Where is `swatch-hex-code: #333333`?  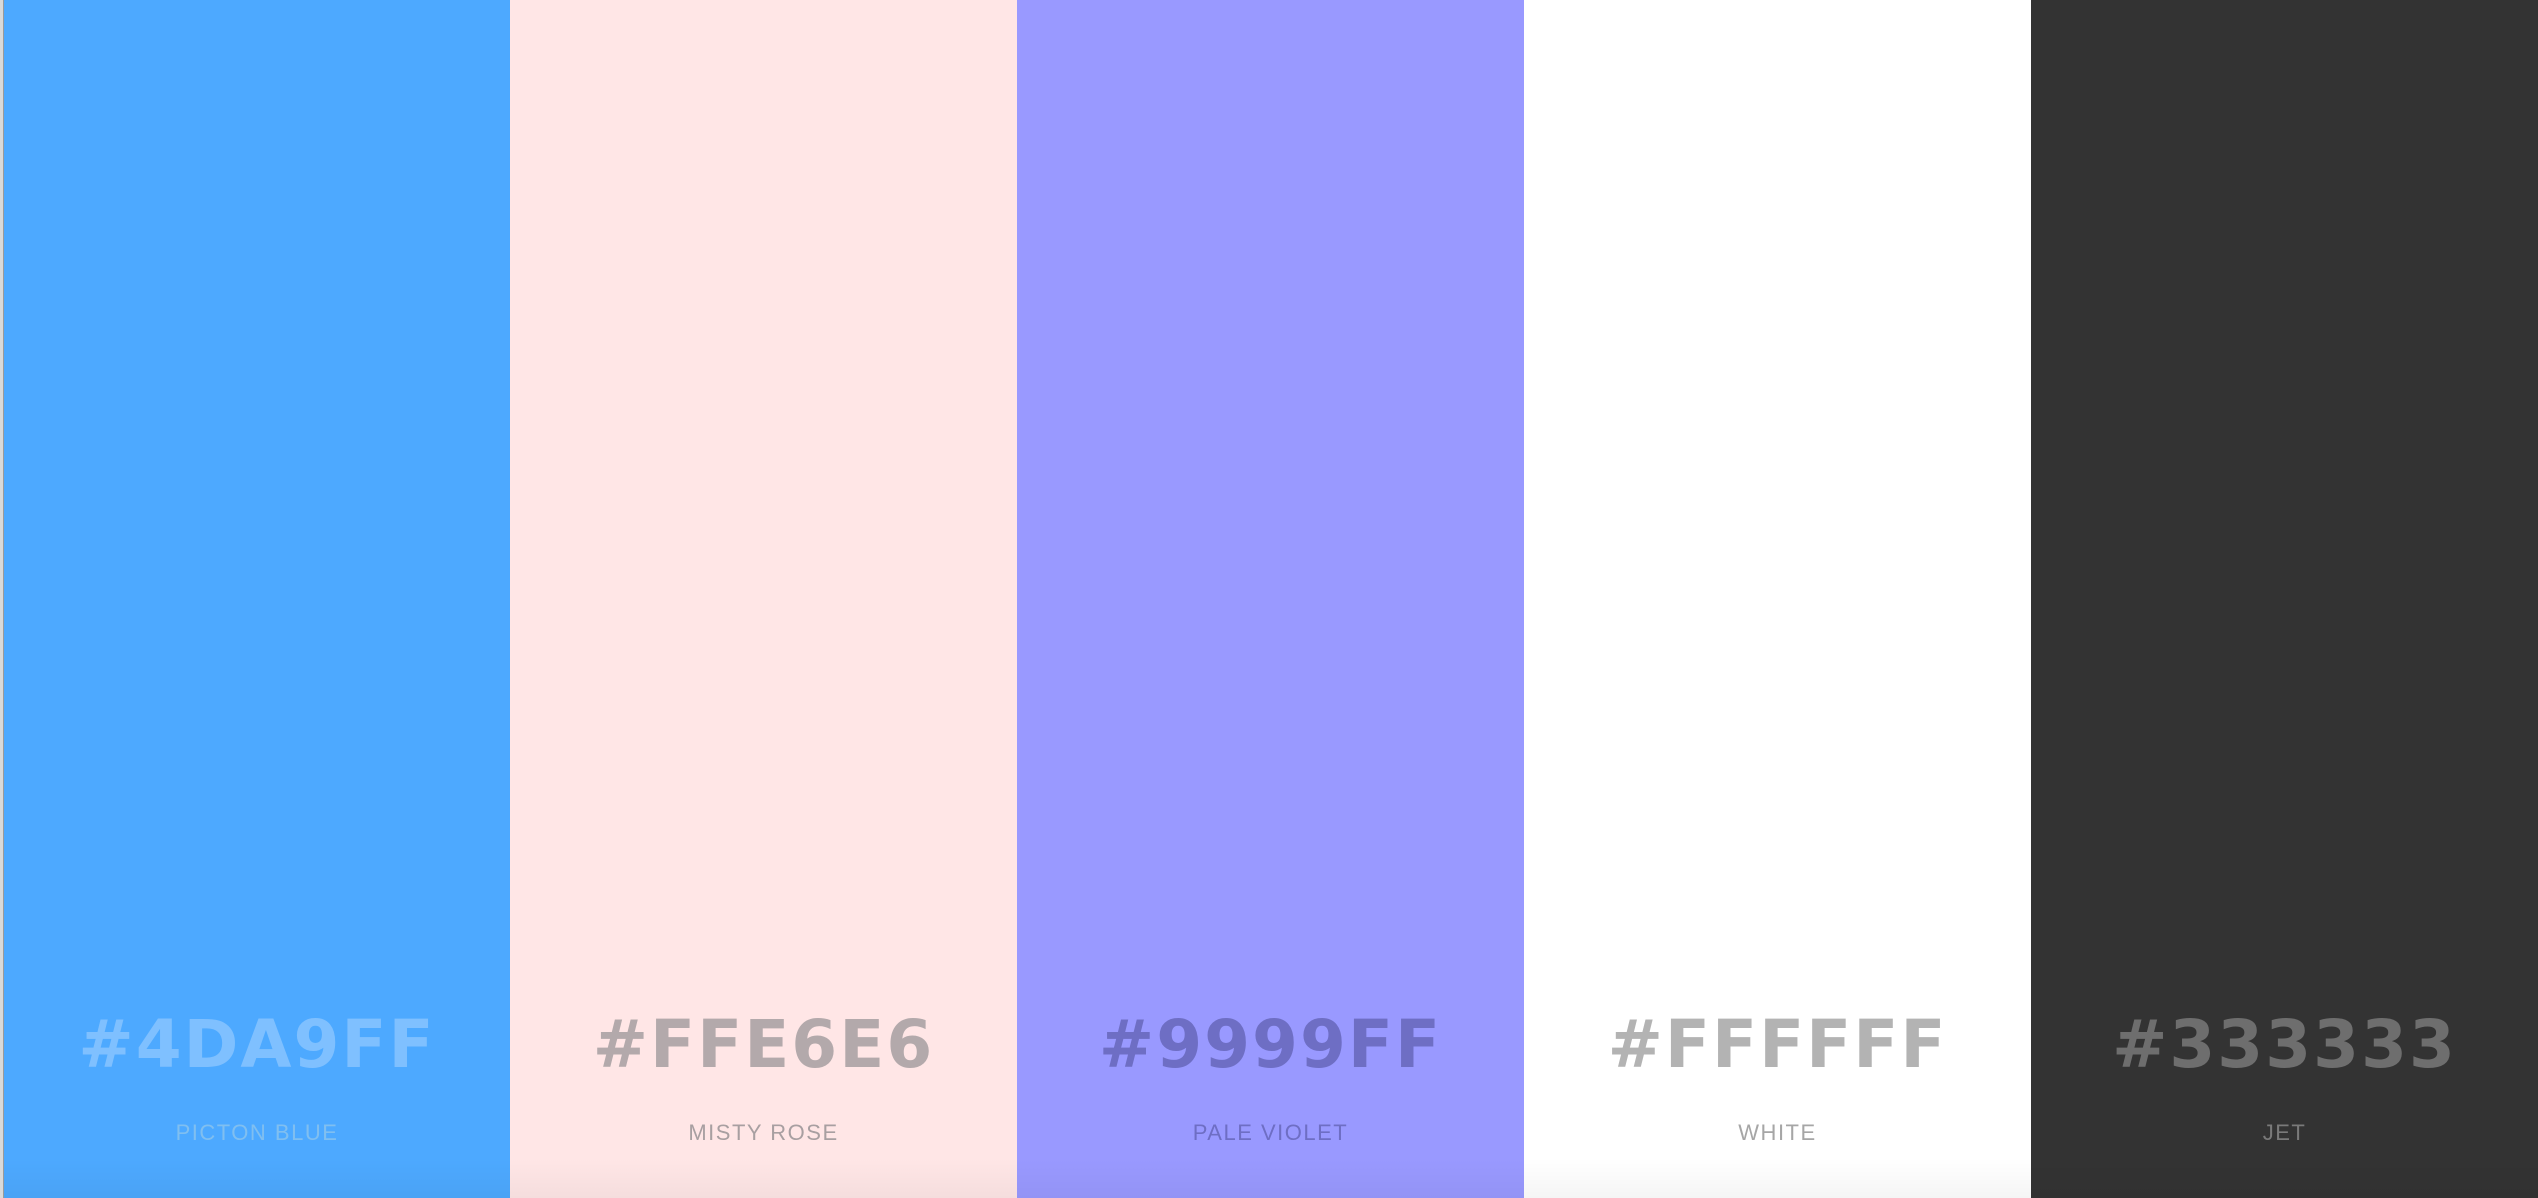
swatch-hex-code: #333333 is located at coordinates (2284, 1044).